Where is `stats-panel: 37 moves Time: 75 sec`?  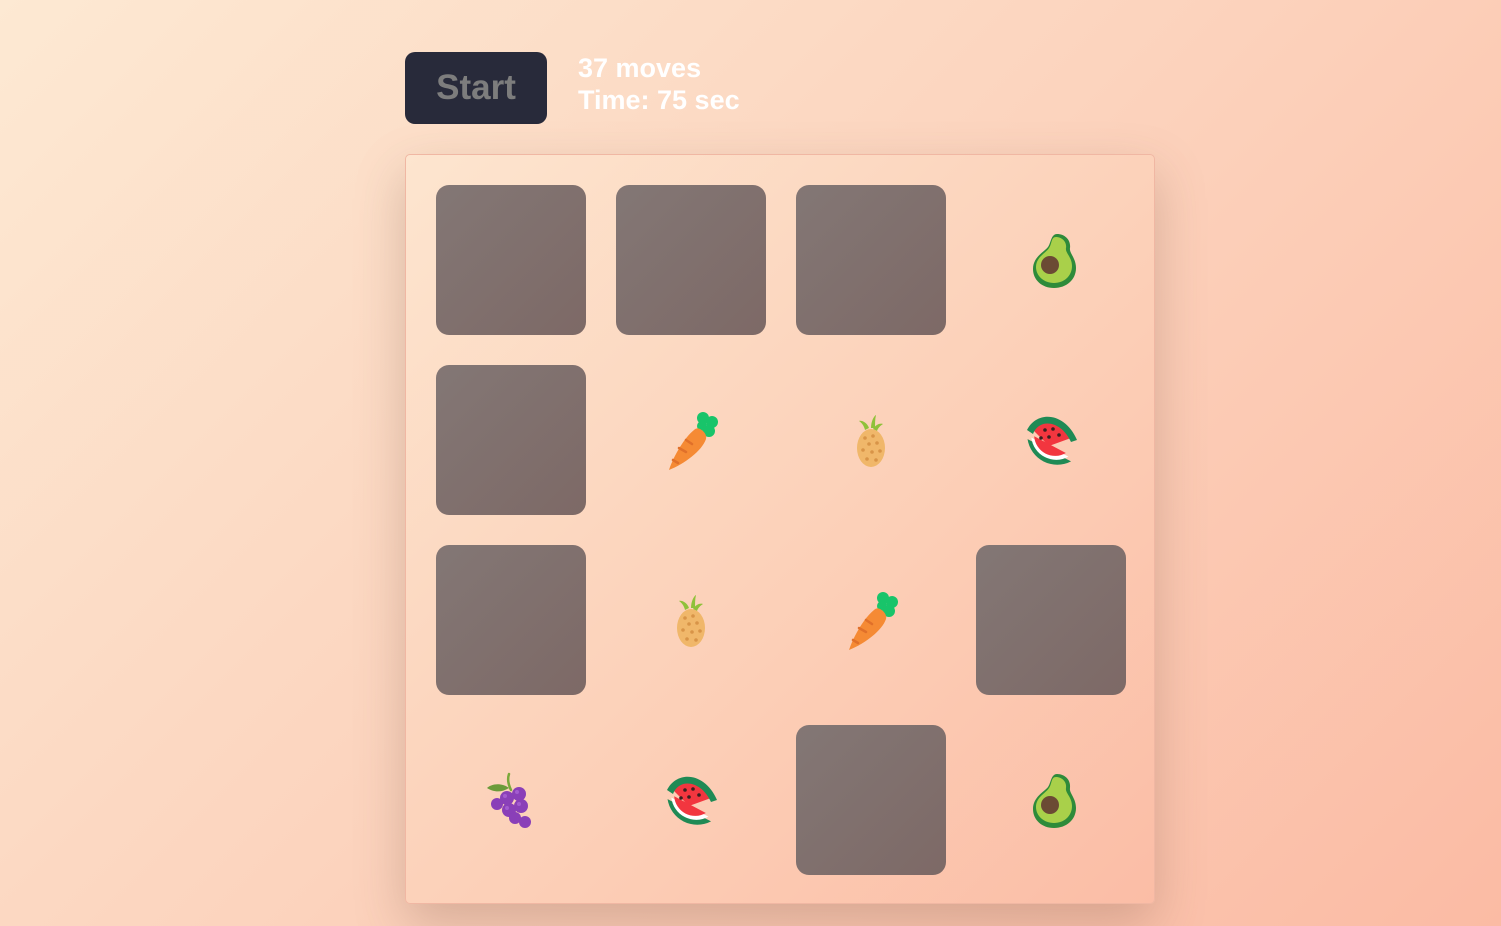
stats-panel: 37 moves Time: 75 sec is located at coordinates (659, 84).